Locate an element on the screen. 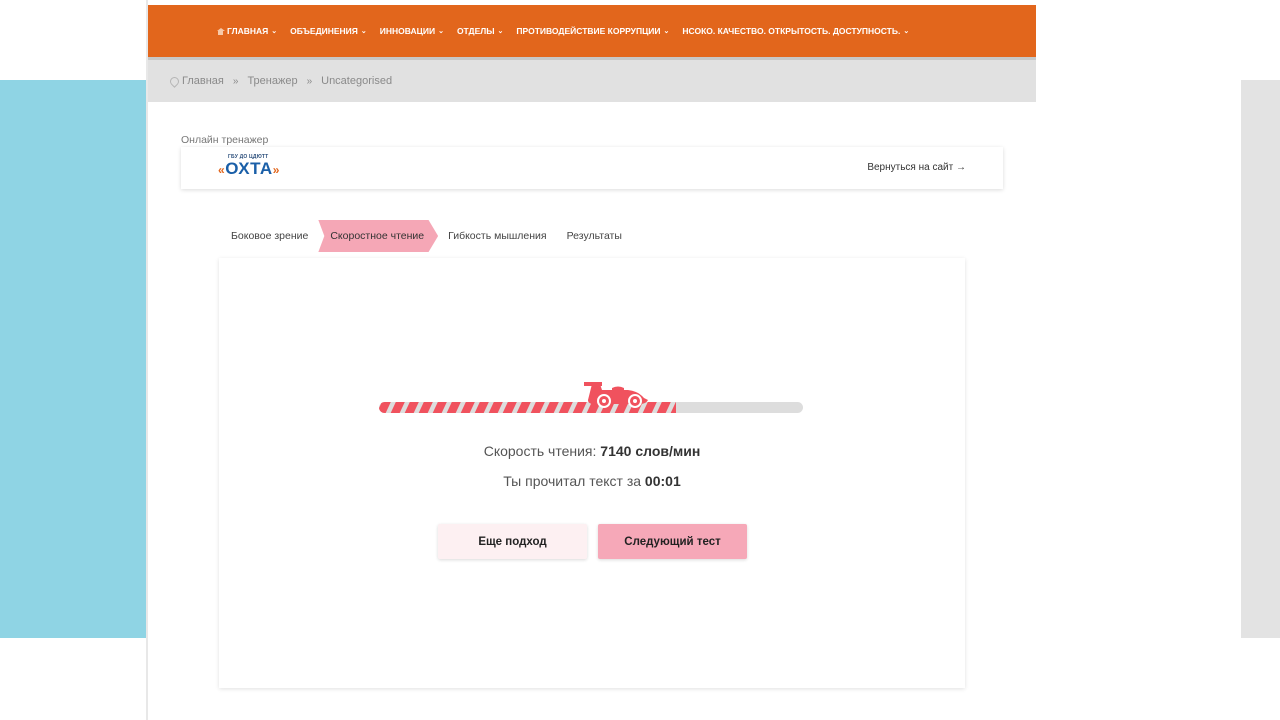 This screenshot has width=1280, height=720. time-label: Ты прочитал текст за is located at coordinates (574, 481).